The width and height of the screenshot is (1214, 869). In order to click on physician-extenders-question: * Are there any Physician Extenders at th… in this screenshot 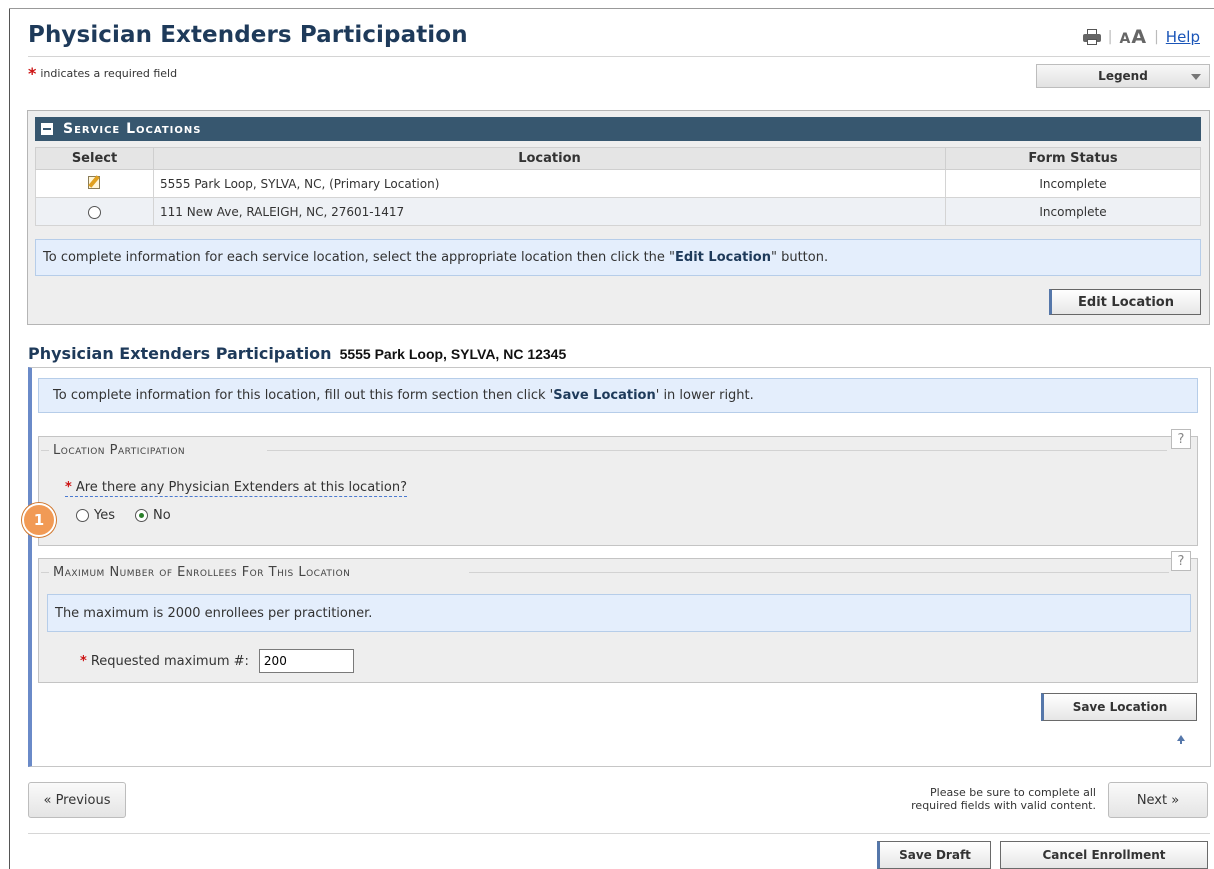, I will do `click(236, 488)`.